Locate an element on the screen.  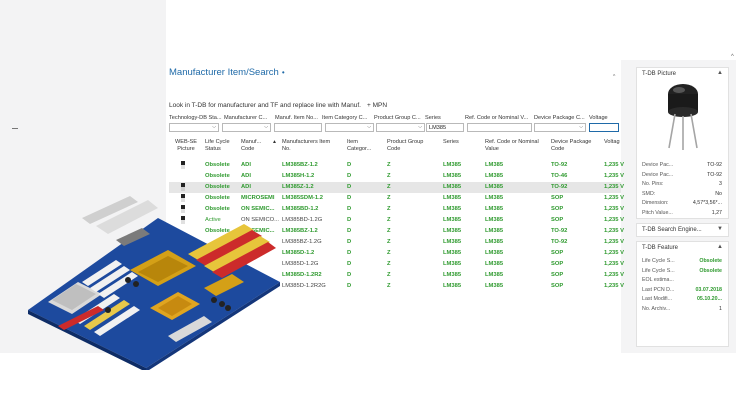
header-ref-code: Ref. Code or Nominal Value is located at coordinates (516, 145).